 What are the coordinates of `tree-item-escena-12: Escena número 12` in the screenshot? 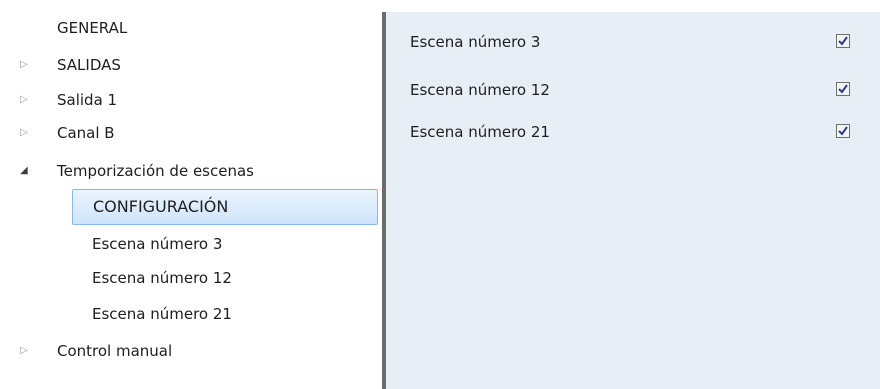 It's located at (191, 278).